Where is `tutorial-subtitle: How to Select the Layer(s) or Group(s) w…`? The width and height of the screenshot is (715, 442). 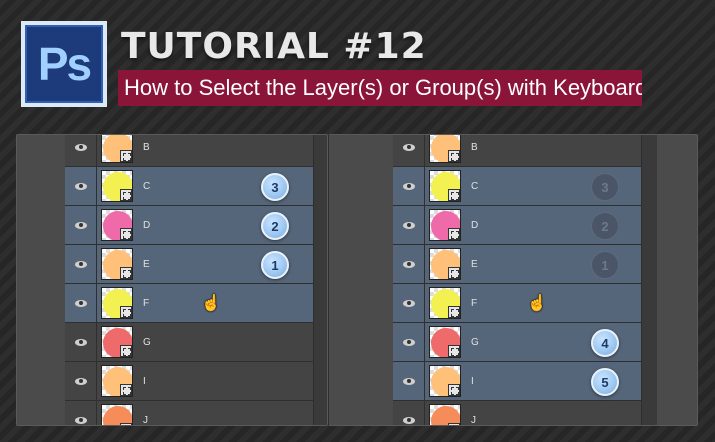
tutorial-subtitle: How to Select the Layer(s) or Group(s) w… is located at coordinates (380, 88).